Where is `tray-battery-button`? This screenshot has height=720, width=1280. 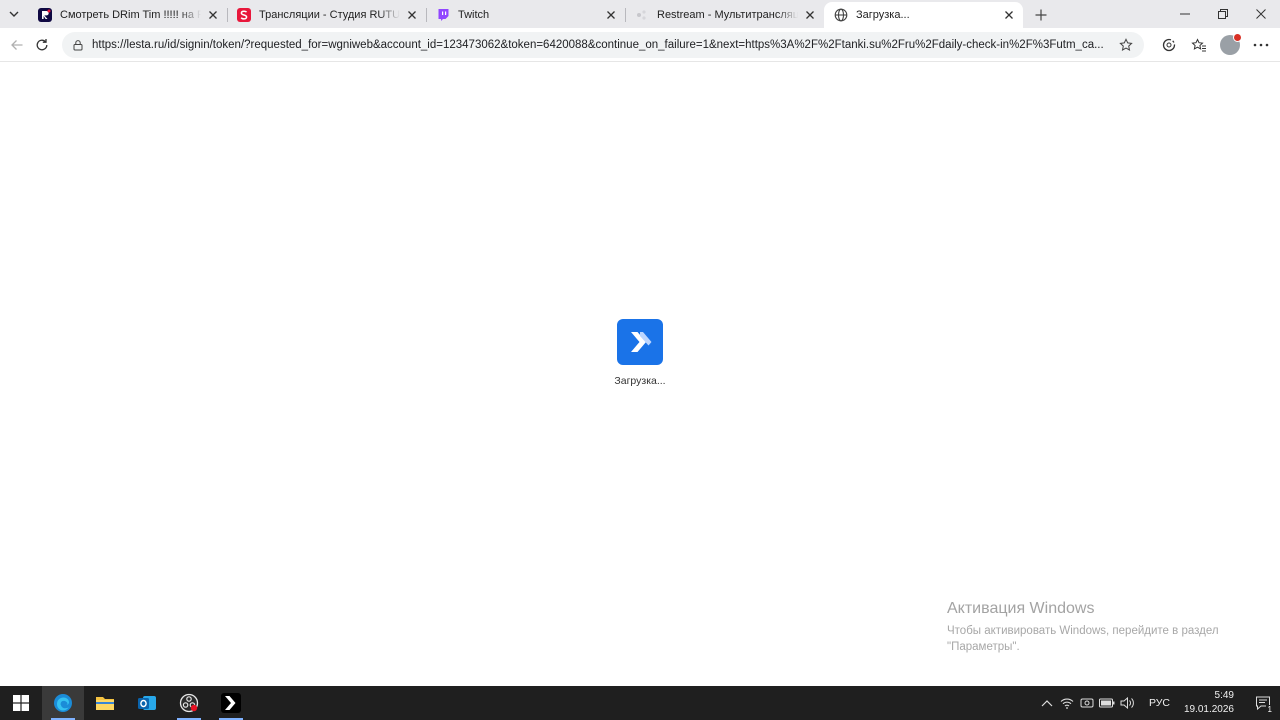
tray-battery-button is located at coordinates (1107, 703).